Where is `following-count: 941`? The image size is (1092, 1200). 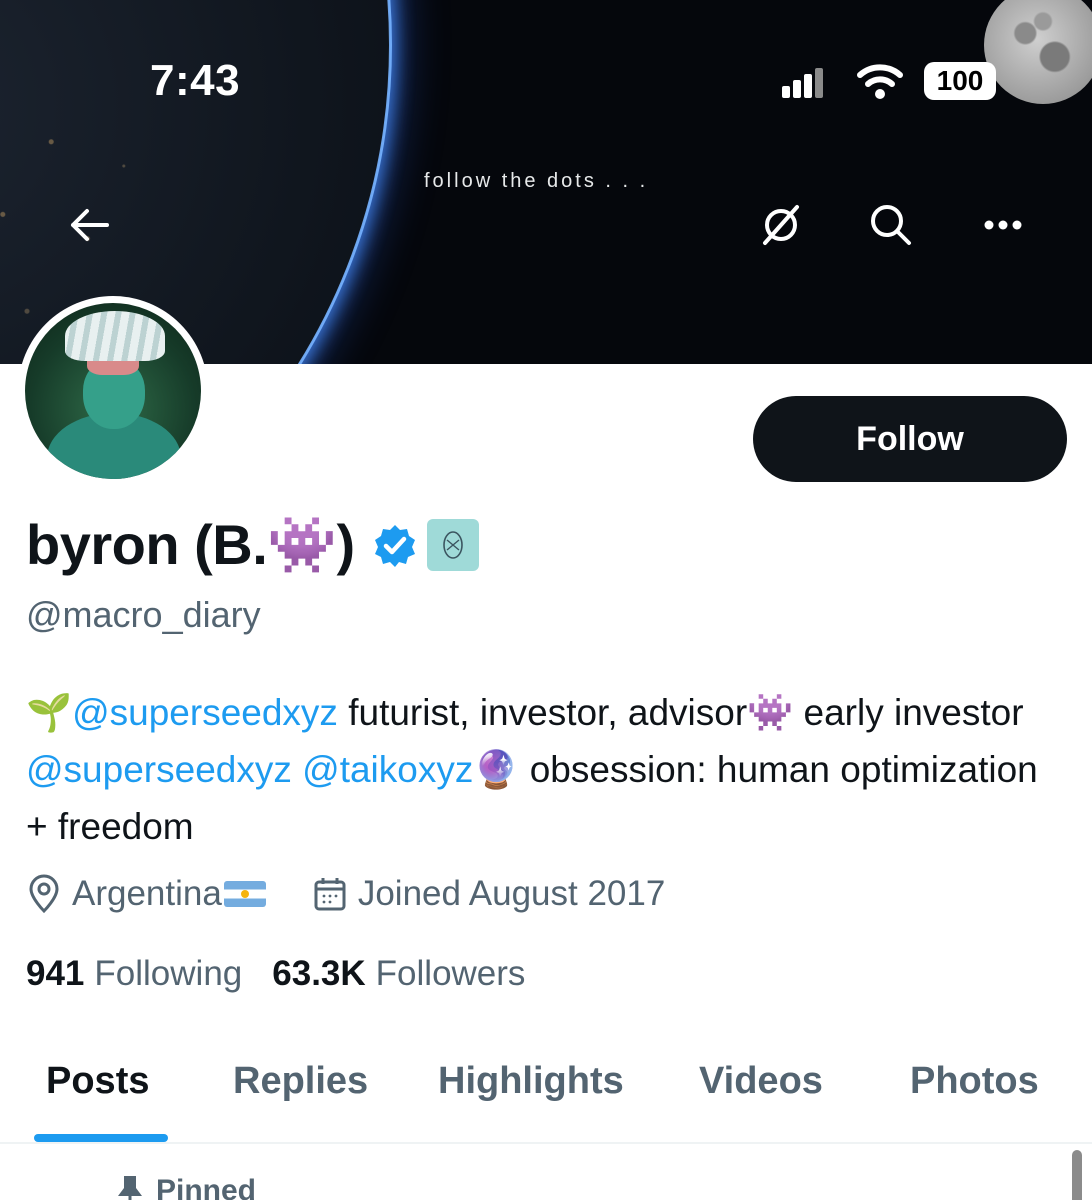
following-count: 941 is located at coordinates (55, 973).